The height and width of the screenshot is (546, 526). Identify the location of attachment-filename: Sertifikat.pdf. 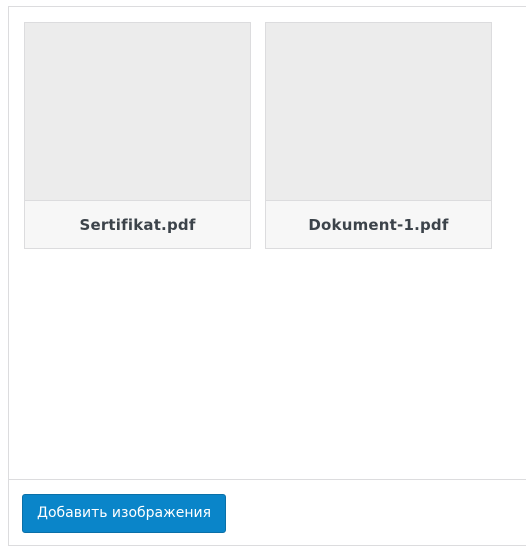
(137, 224).